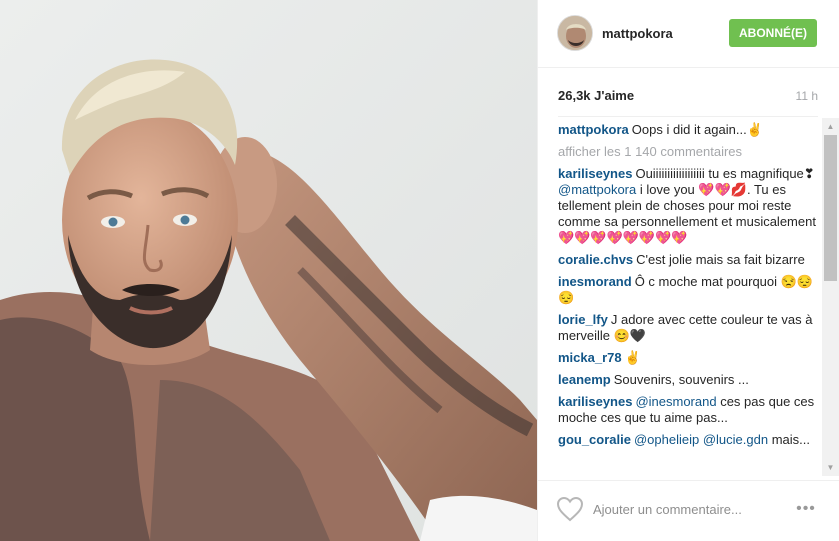 The width and height of the screenshot is (839, 541). What do you see at coordinates (688, 116) in the screenshot?
I see `divider` at bounding box center [688, 116].